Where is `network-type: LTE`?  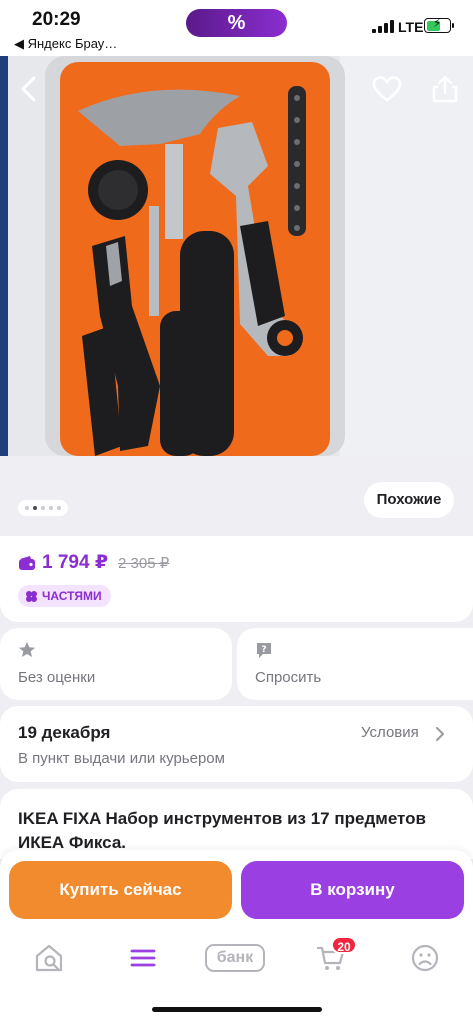
network-type: LTE is located at coordinates (411, 27).